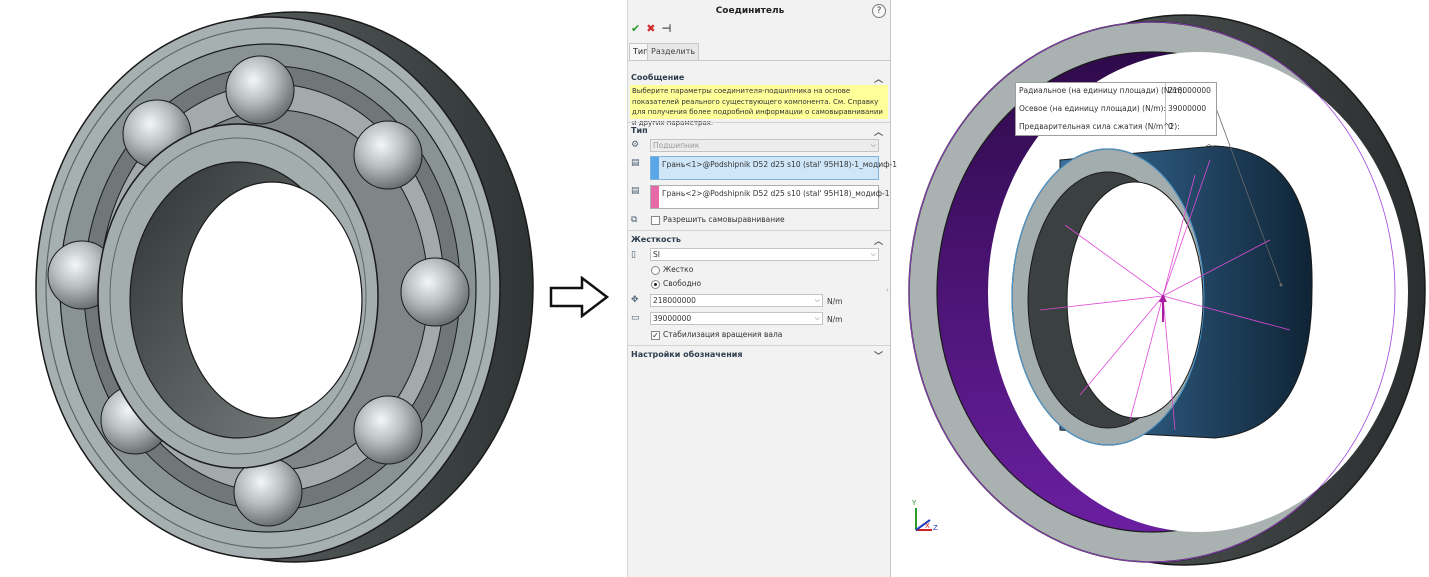 This screenshot has width=1429, height=577. I want to click on radial-stiffness-value: 218000000, so click(674, 300).